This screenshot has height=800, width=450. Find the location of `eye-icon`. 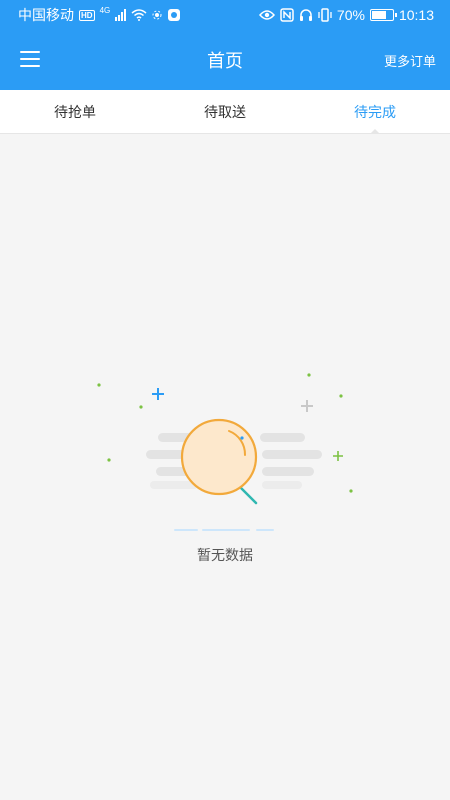

eye-icon is located at coordinates (266, 15).